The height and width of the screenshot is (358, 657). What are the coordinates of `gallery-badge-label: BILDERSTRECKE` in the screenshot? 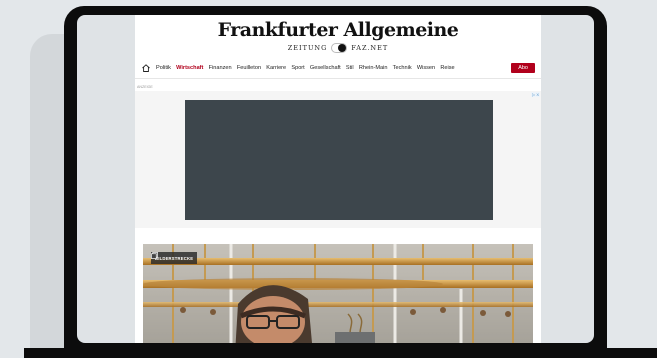 It's located at (174, 258).